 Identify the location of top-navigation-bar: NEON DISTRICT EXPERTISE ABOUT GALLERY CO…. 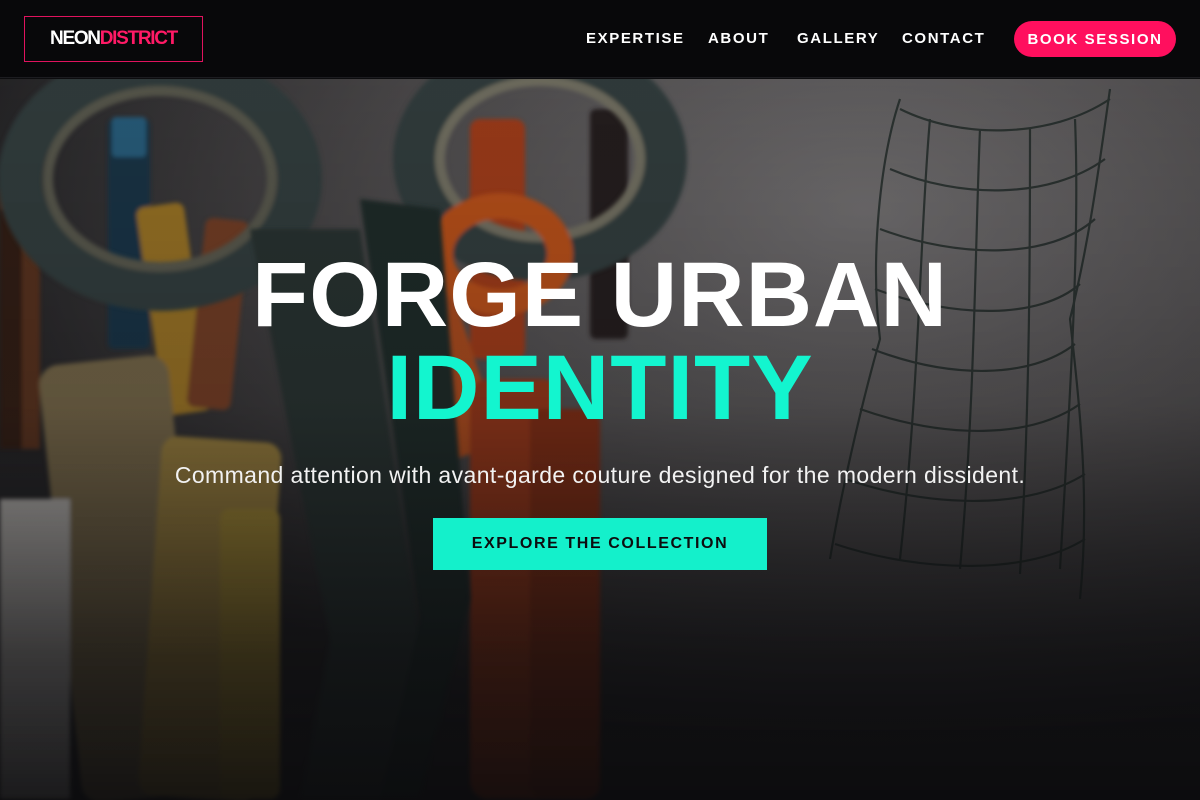
(600, 39).